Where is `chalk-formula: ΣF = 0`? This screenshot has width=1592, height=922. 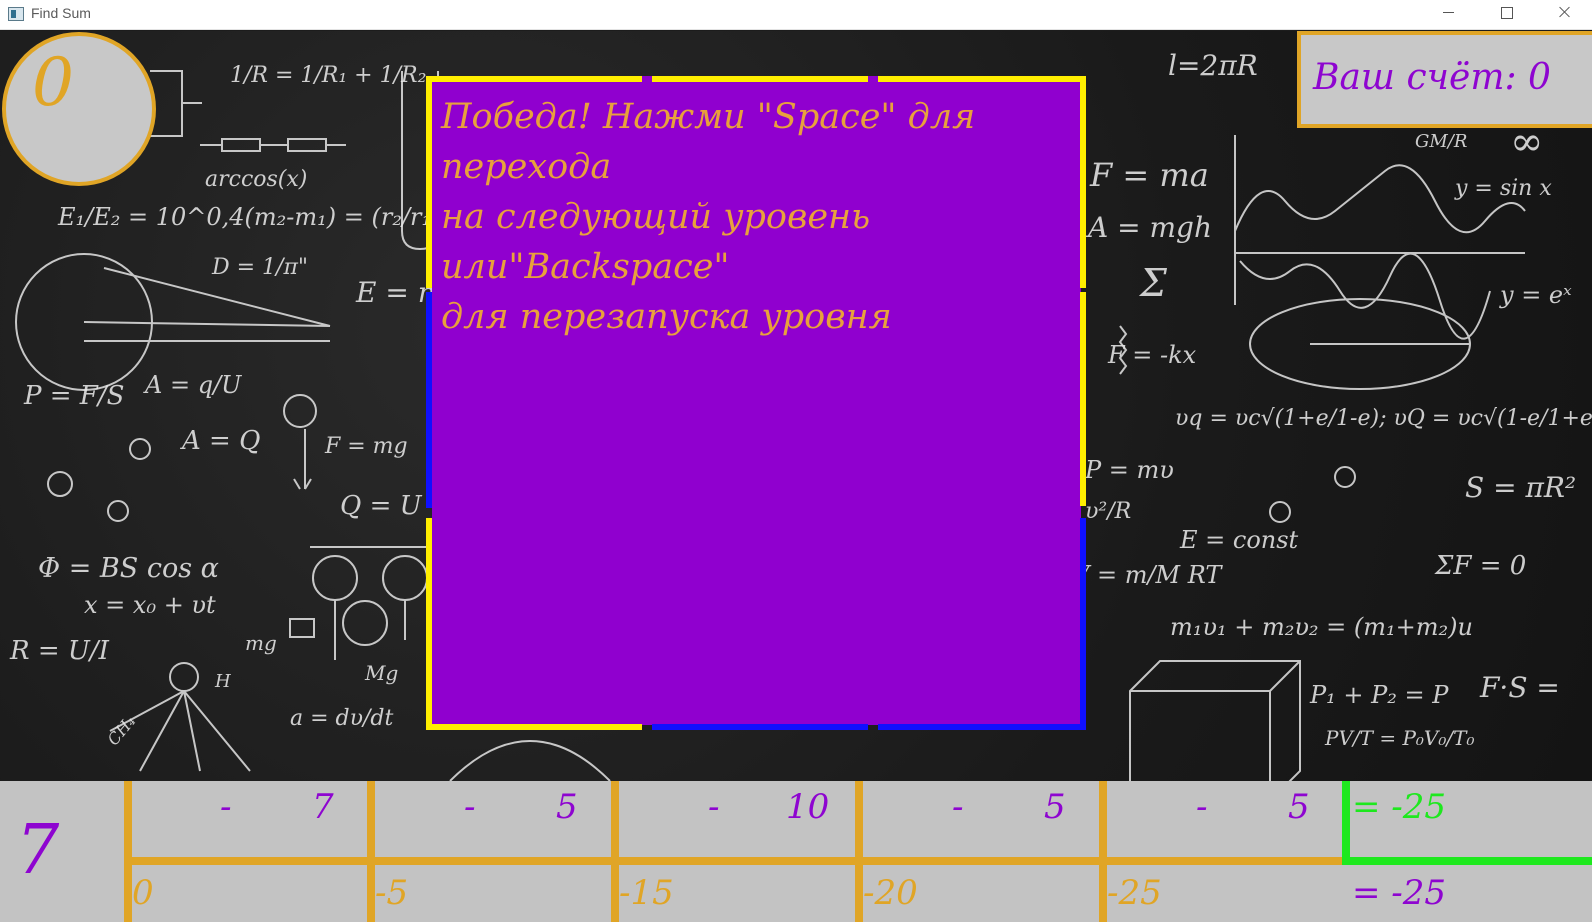
chalk-formula: ΣF = 0 is located at coordinates (1481, 566).